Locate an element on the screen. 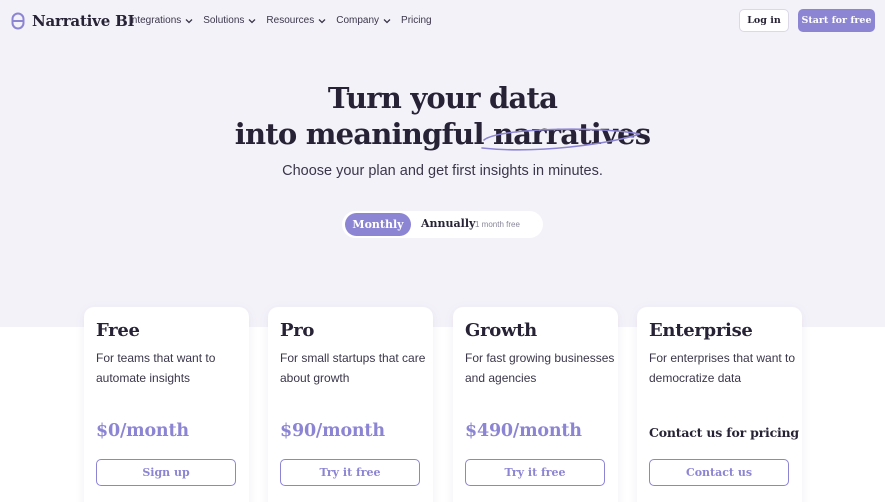 This screenshot has height=502, width=885. plan-name: Free is located at coordinates (118, 330).